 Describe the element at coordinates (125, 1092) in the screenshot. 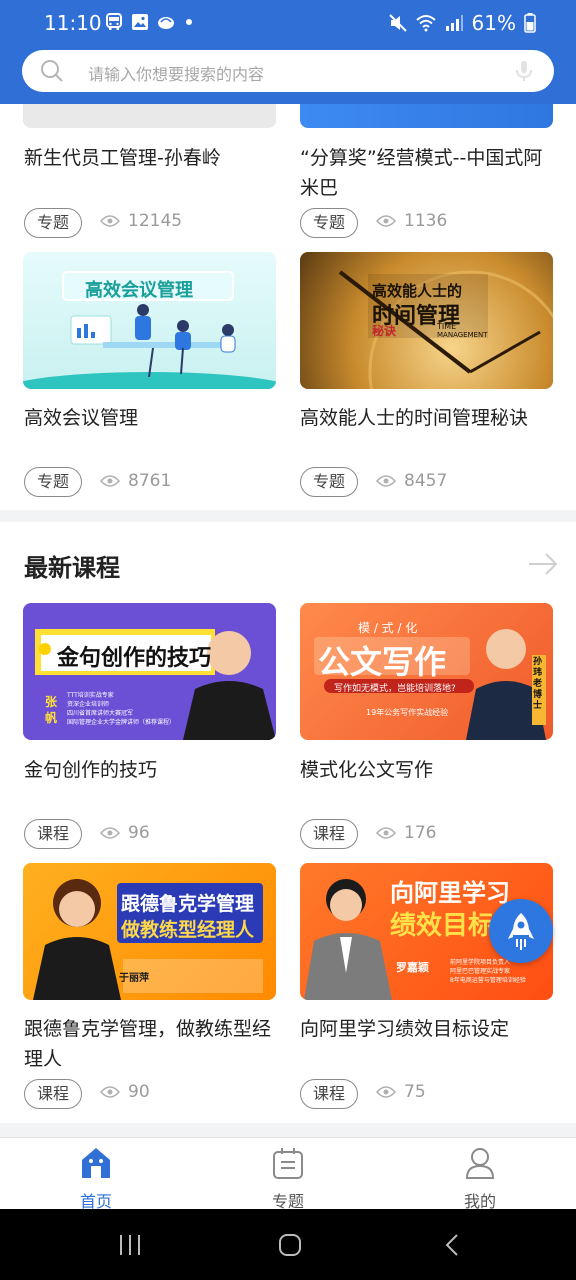

I see `view-count: 90` at that location.